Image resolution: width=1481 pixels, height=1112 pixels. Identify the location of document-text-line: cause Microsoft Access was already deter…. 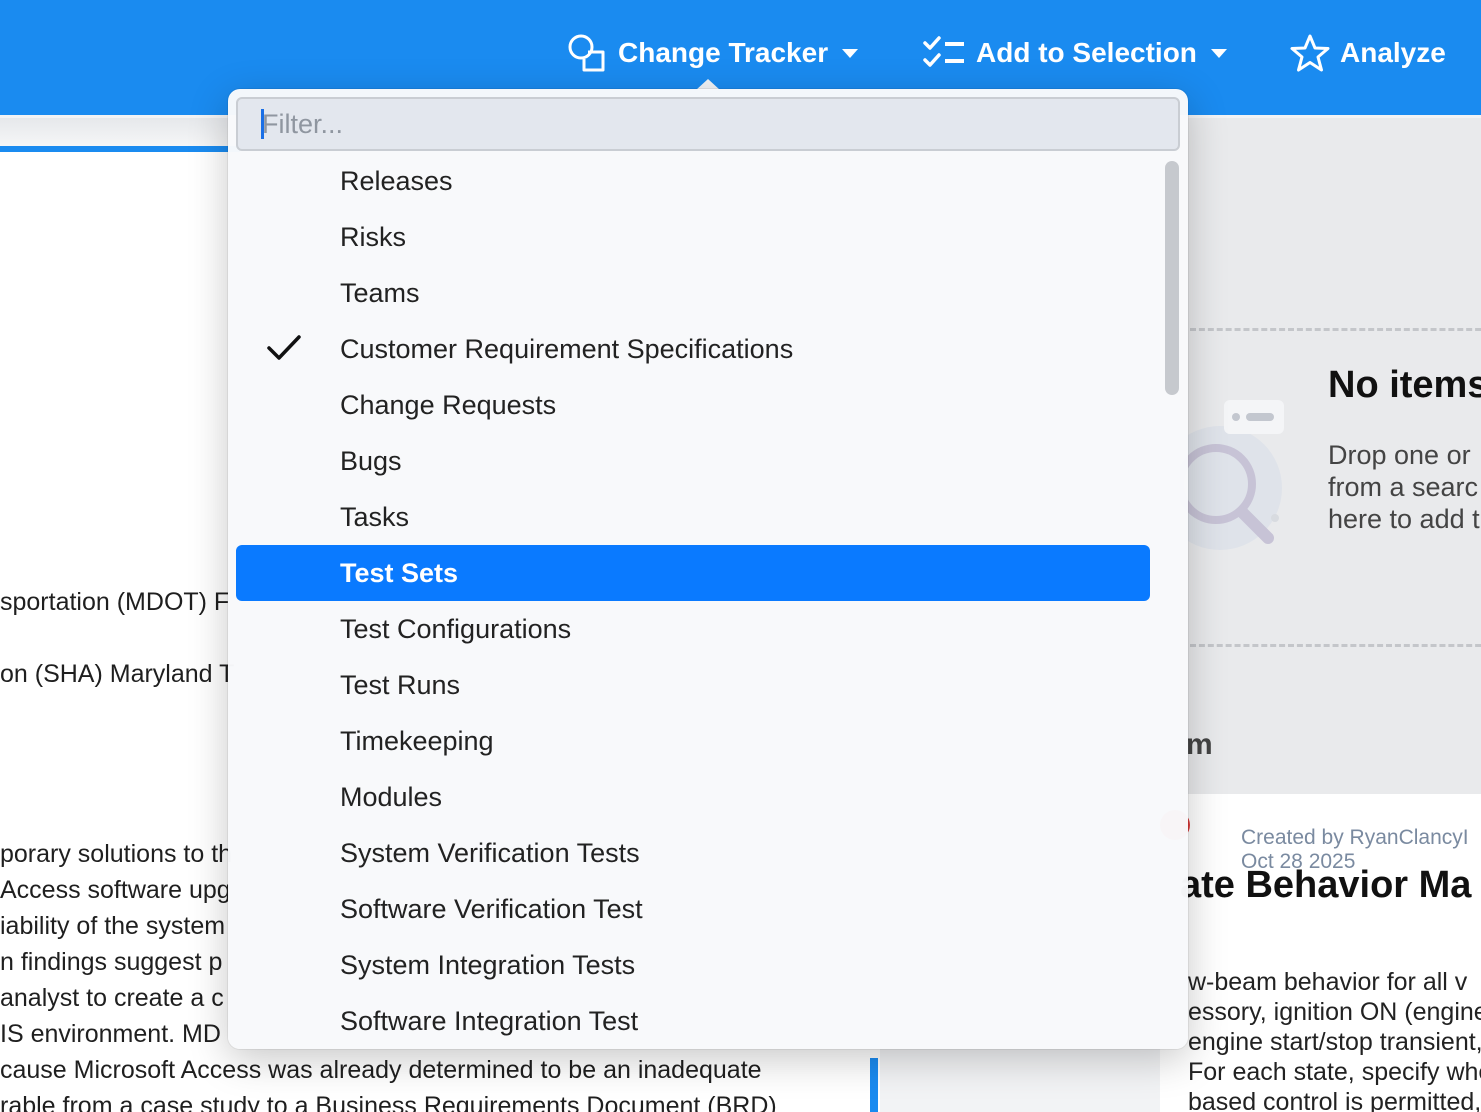
(381, 1070).